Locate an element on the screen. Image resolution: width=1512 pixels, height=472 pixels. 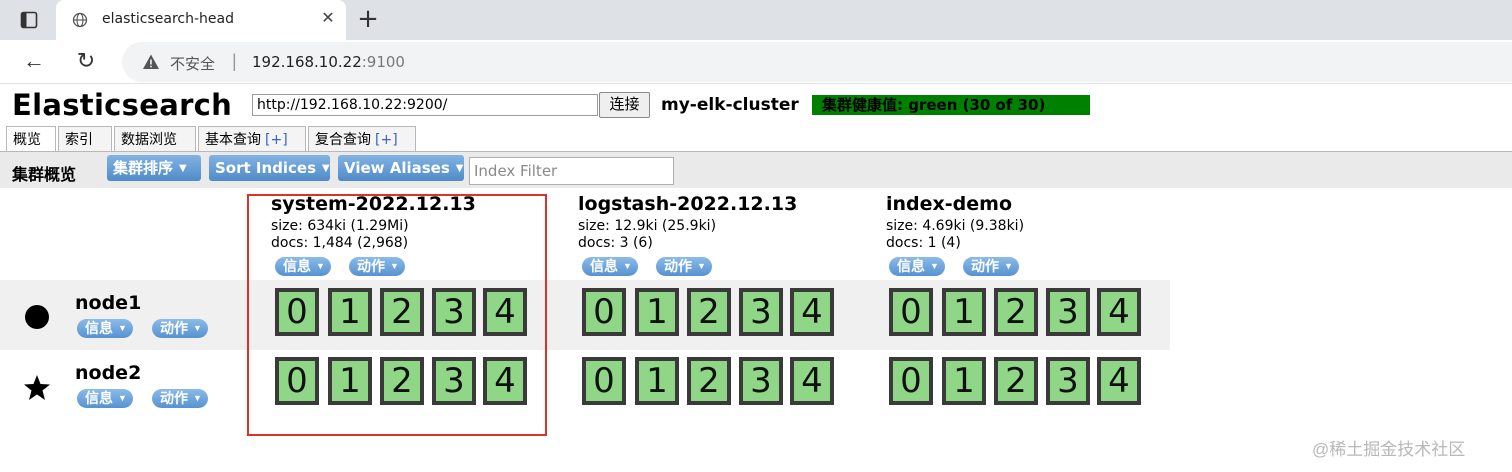
url-text: 192.168.10.22:9100 is located at coordinates (328, 62).